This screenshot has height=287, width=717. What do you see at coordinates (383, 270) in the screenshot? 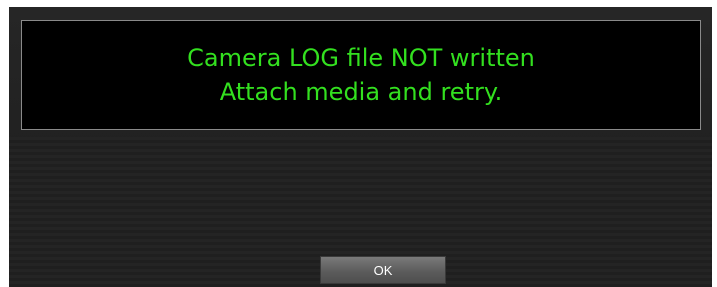
I see `ok-button: OK` at bounding box center [383, 270].